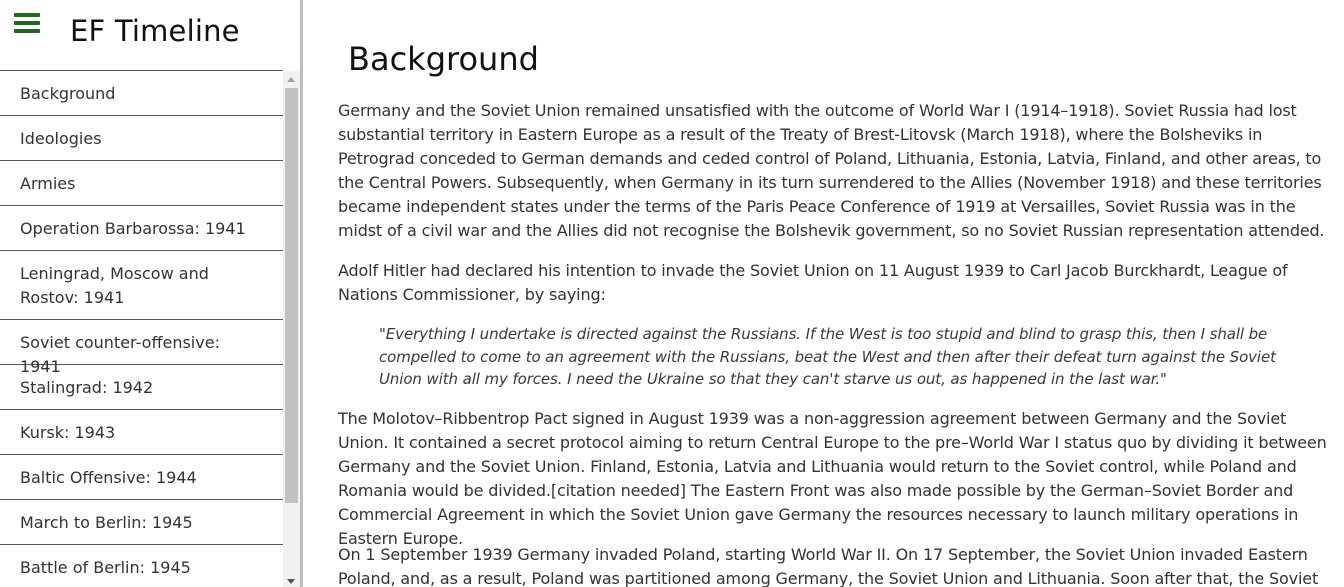 Image resolution: width=1344 pixels, height=587 pixels. I want to click on sidebar-scrollbar, so click(291, 329).